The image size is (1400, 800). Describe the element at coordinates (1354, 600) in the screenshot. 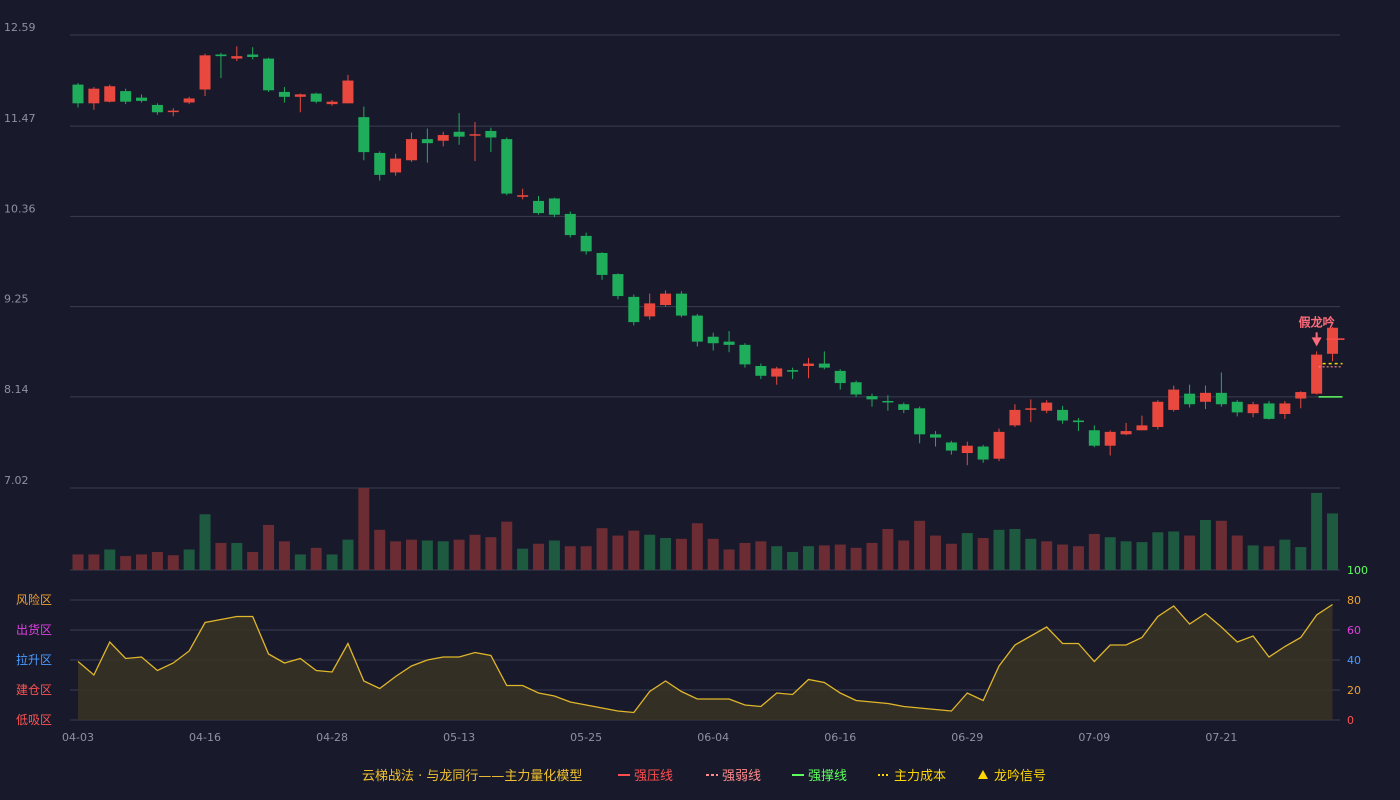

I see `oscillator-tick-label: 80` at that location.